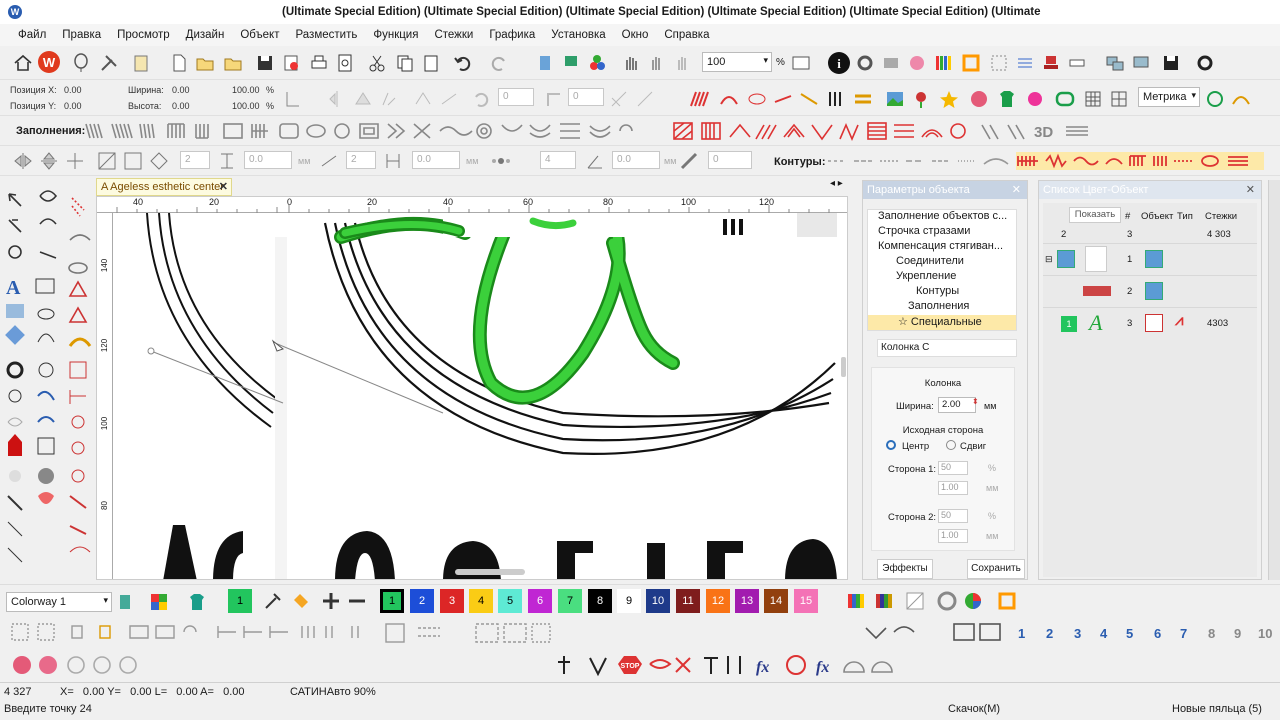 The width and height of the screenshot is (1280, 720). I want to click on array-icon, so click(107, 161).